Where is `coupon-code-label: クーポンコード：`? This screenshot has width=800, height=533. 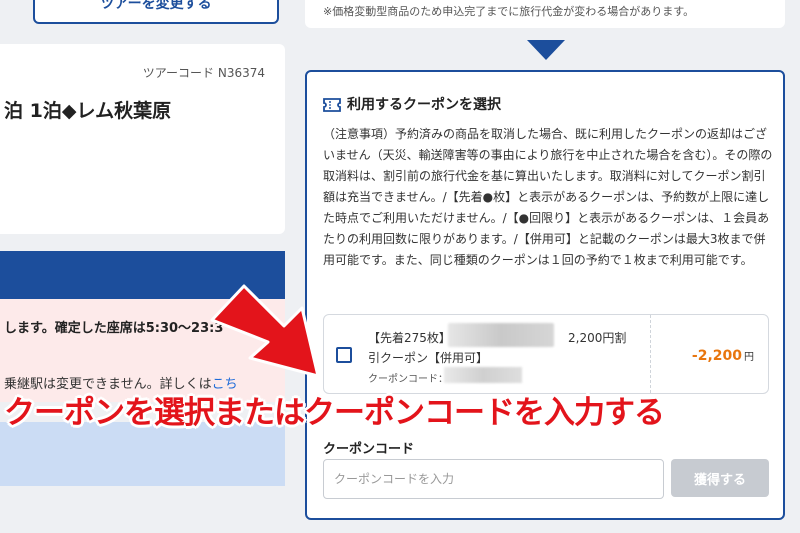
coupon-code-label: クーポンコード： is located at coordinates (408, 379).